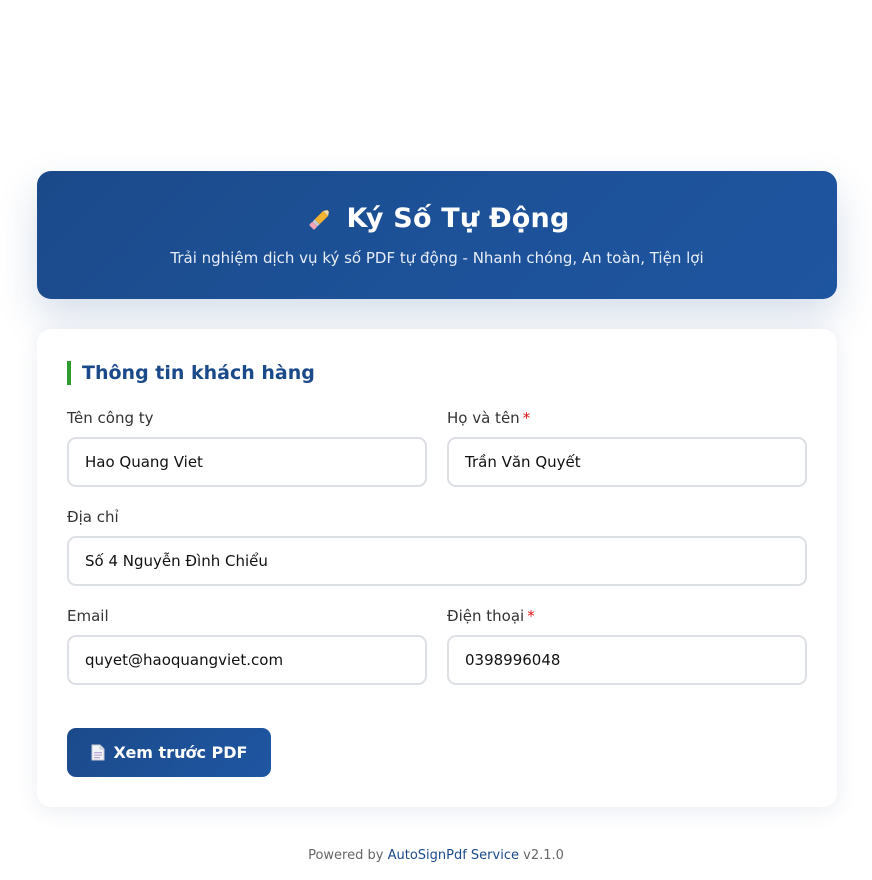  Describe the element at coordinates (110, 418) in the screenshot. I see `company-label: Tên công ty` at that location.